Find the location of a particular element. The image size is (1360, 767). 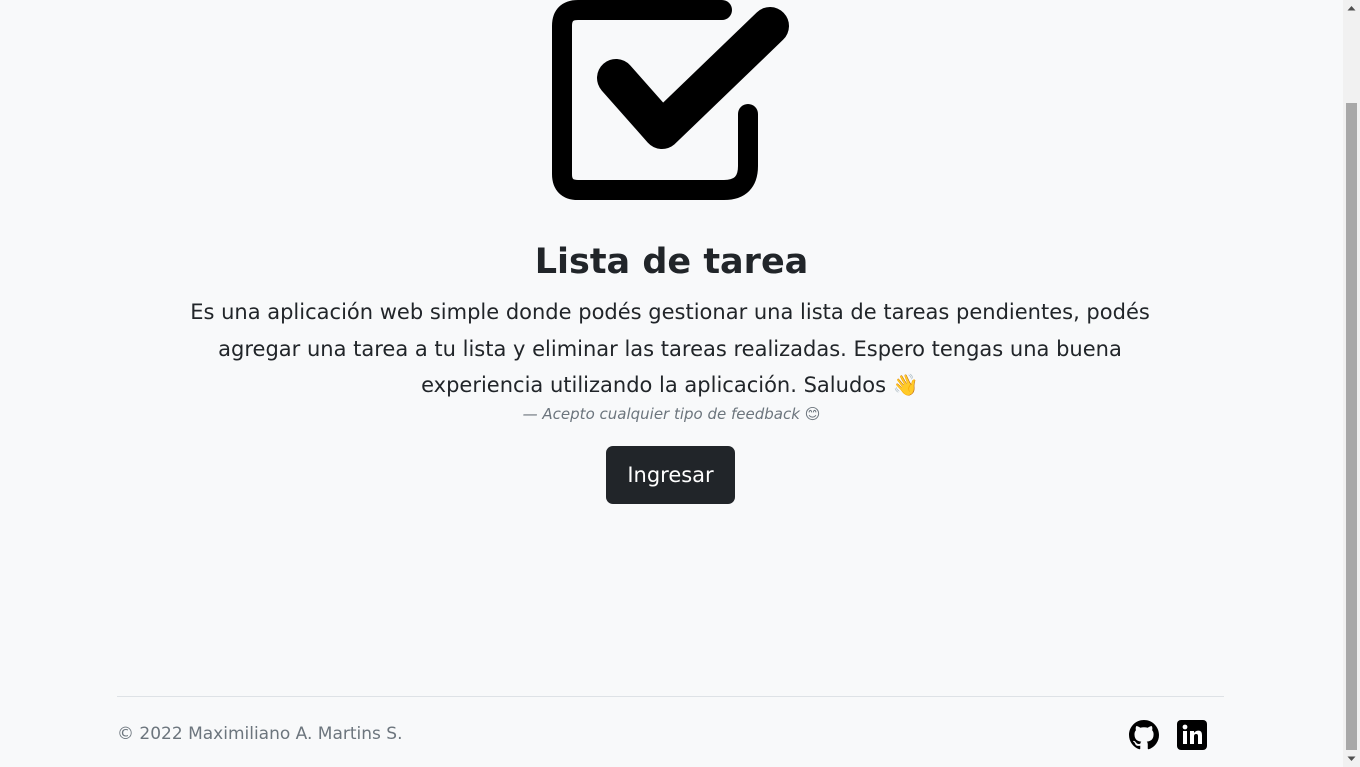

social-links is located at coordinates (1168, 735).